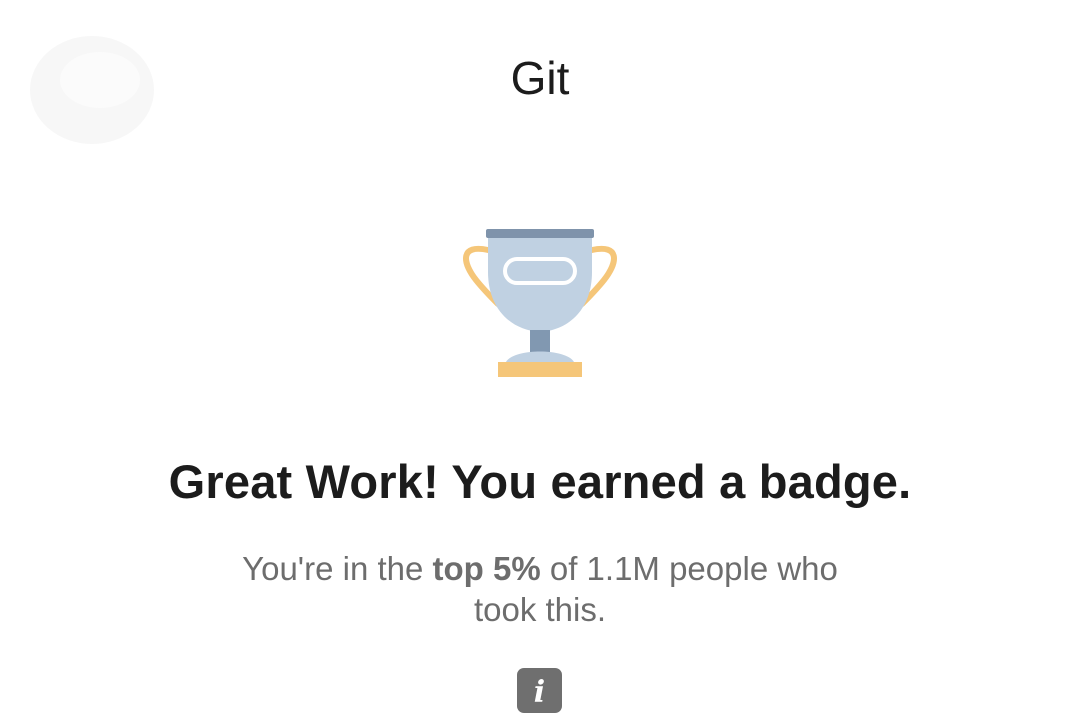  Describe the element at coordinates (540, 481) in the screenshot. I see `badge-headline: Great Work! You earned a badge.` at that location.